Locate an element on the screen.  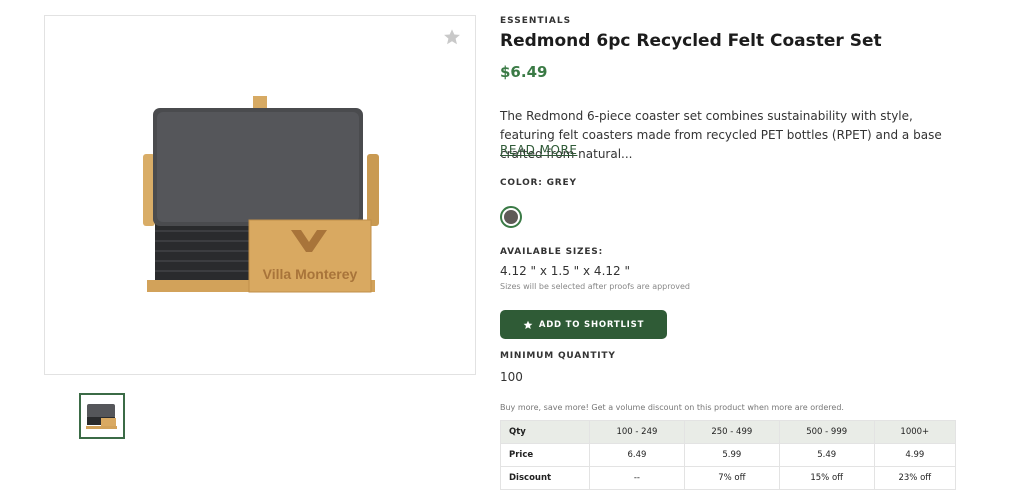
table-row: Price 6.49 5.99 5.49 4.99 is located at coordinates (728, 455).